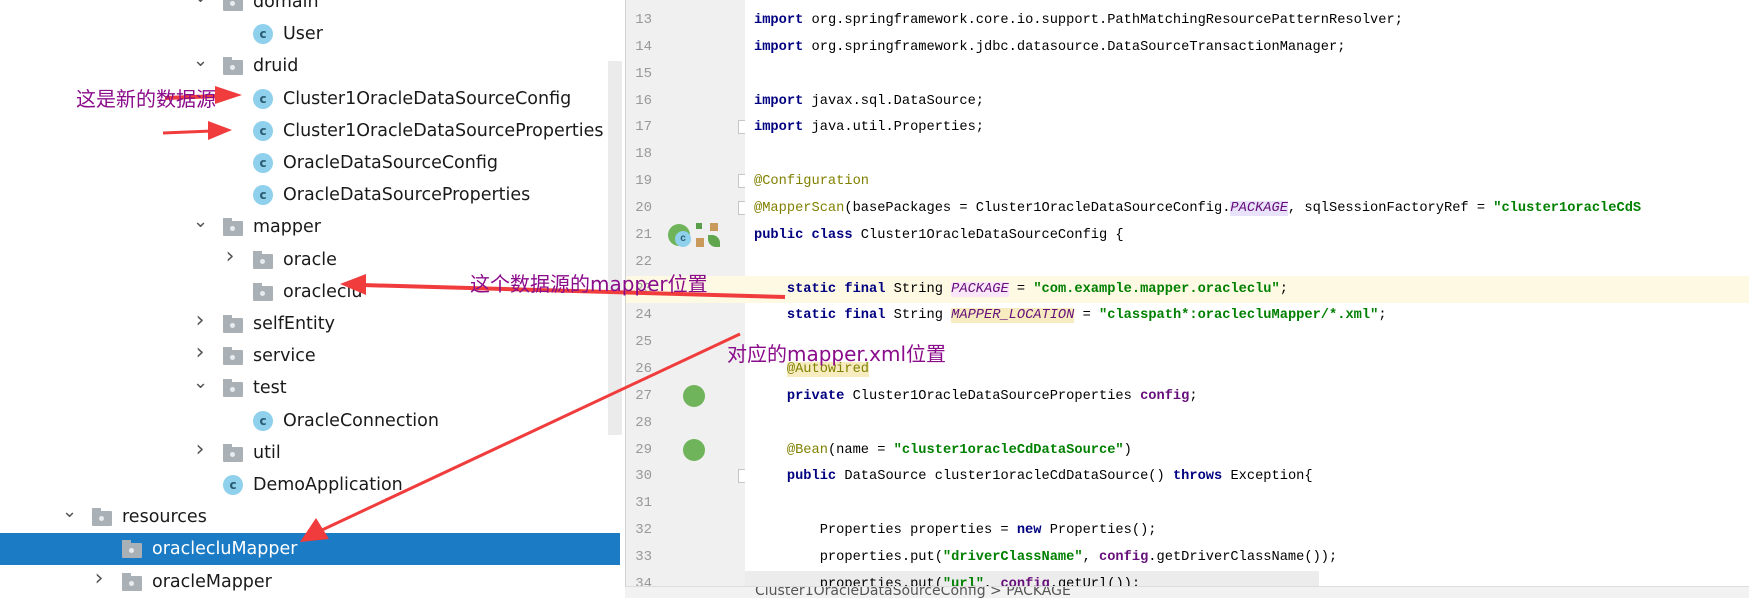 Image resolution: width=1749 pixels, height=598 pixels. I want to click on annotation-new-datasource: 这是新的数据源, so click(146, 99).